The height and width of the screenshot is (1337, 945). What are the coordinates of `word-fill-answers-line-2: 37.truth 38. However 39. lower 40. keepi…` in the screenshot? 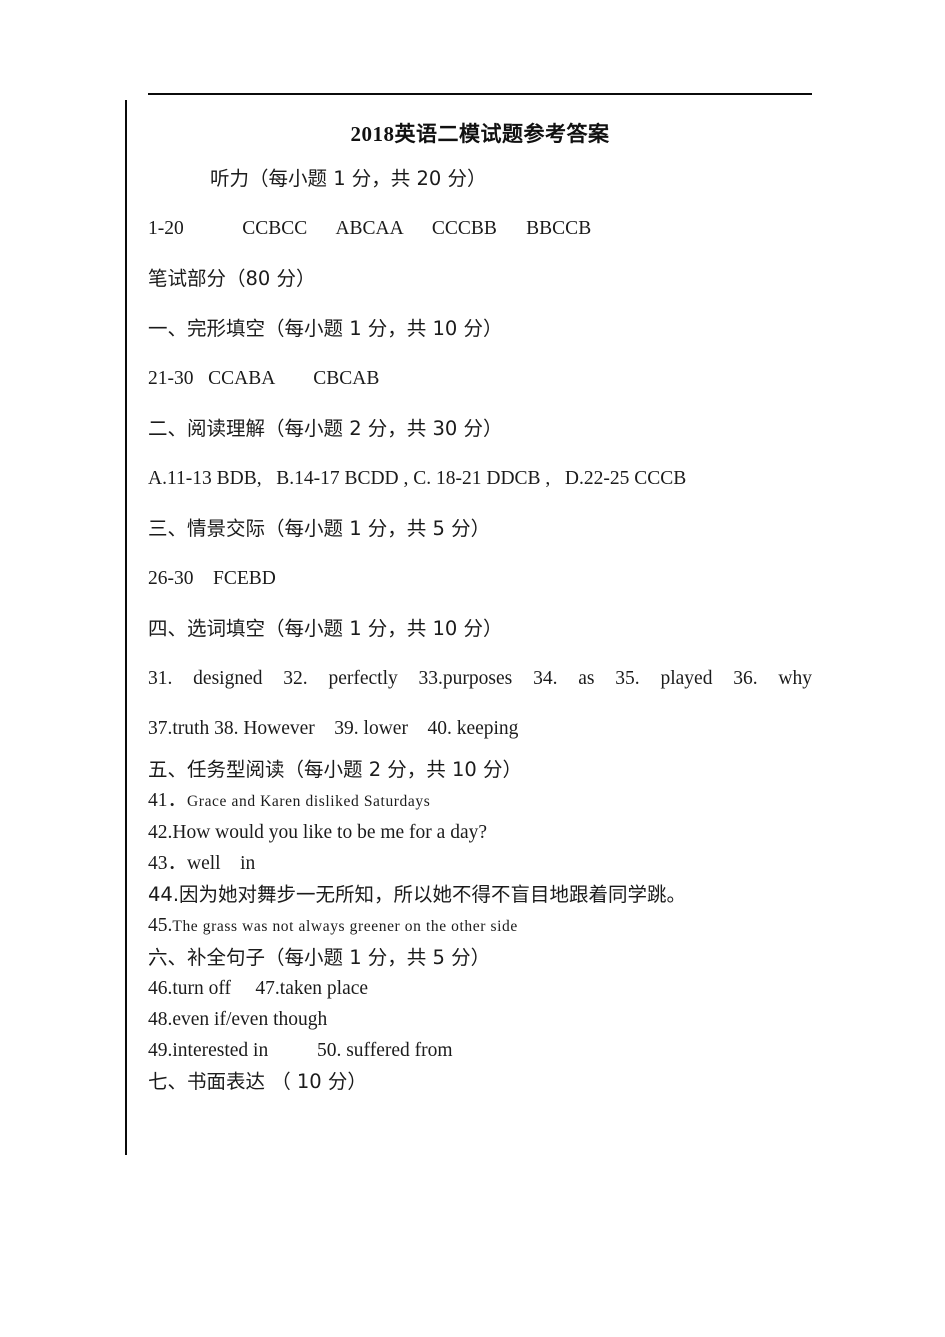 It's located at (333, 728).